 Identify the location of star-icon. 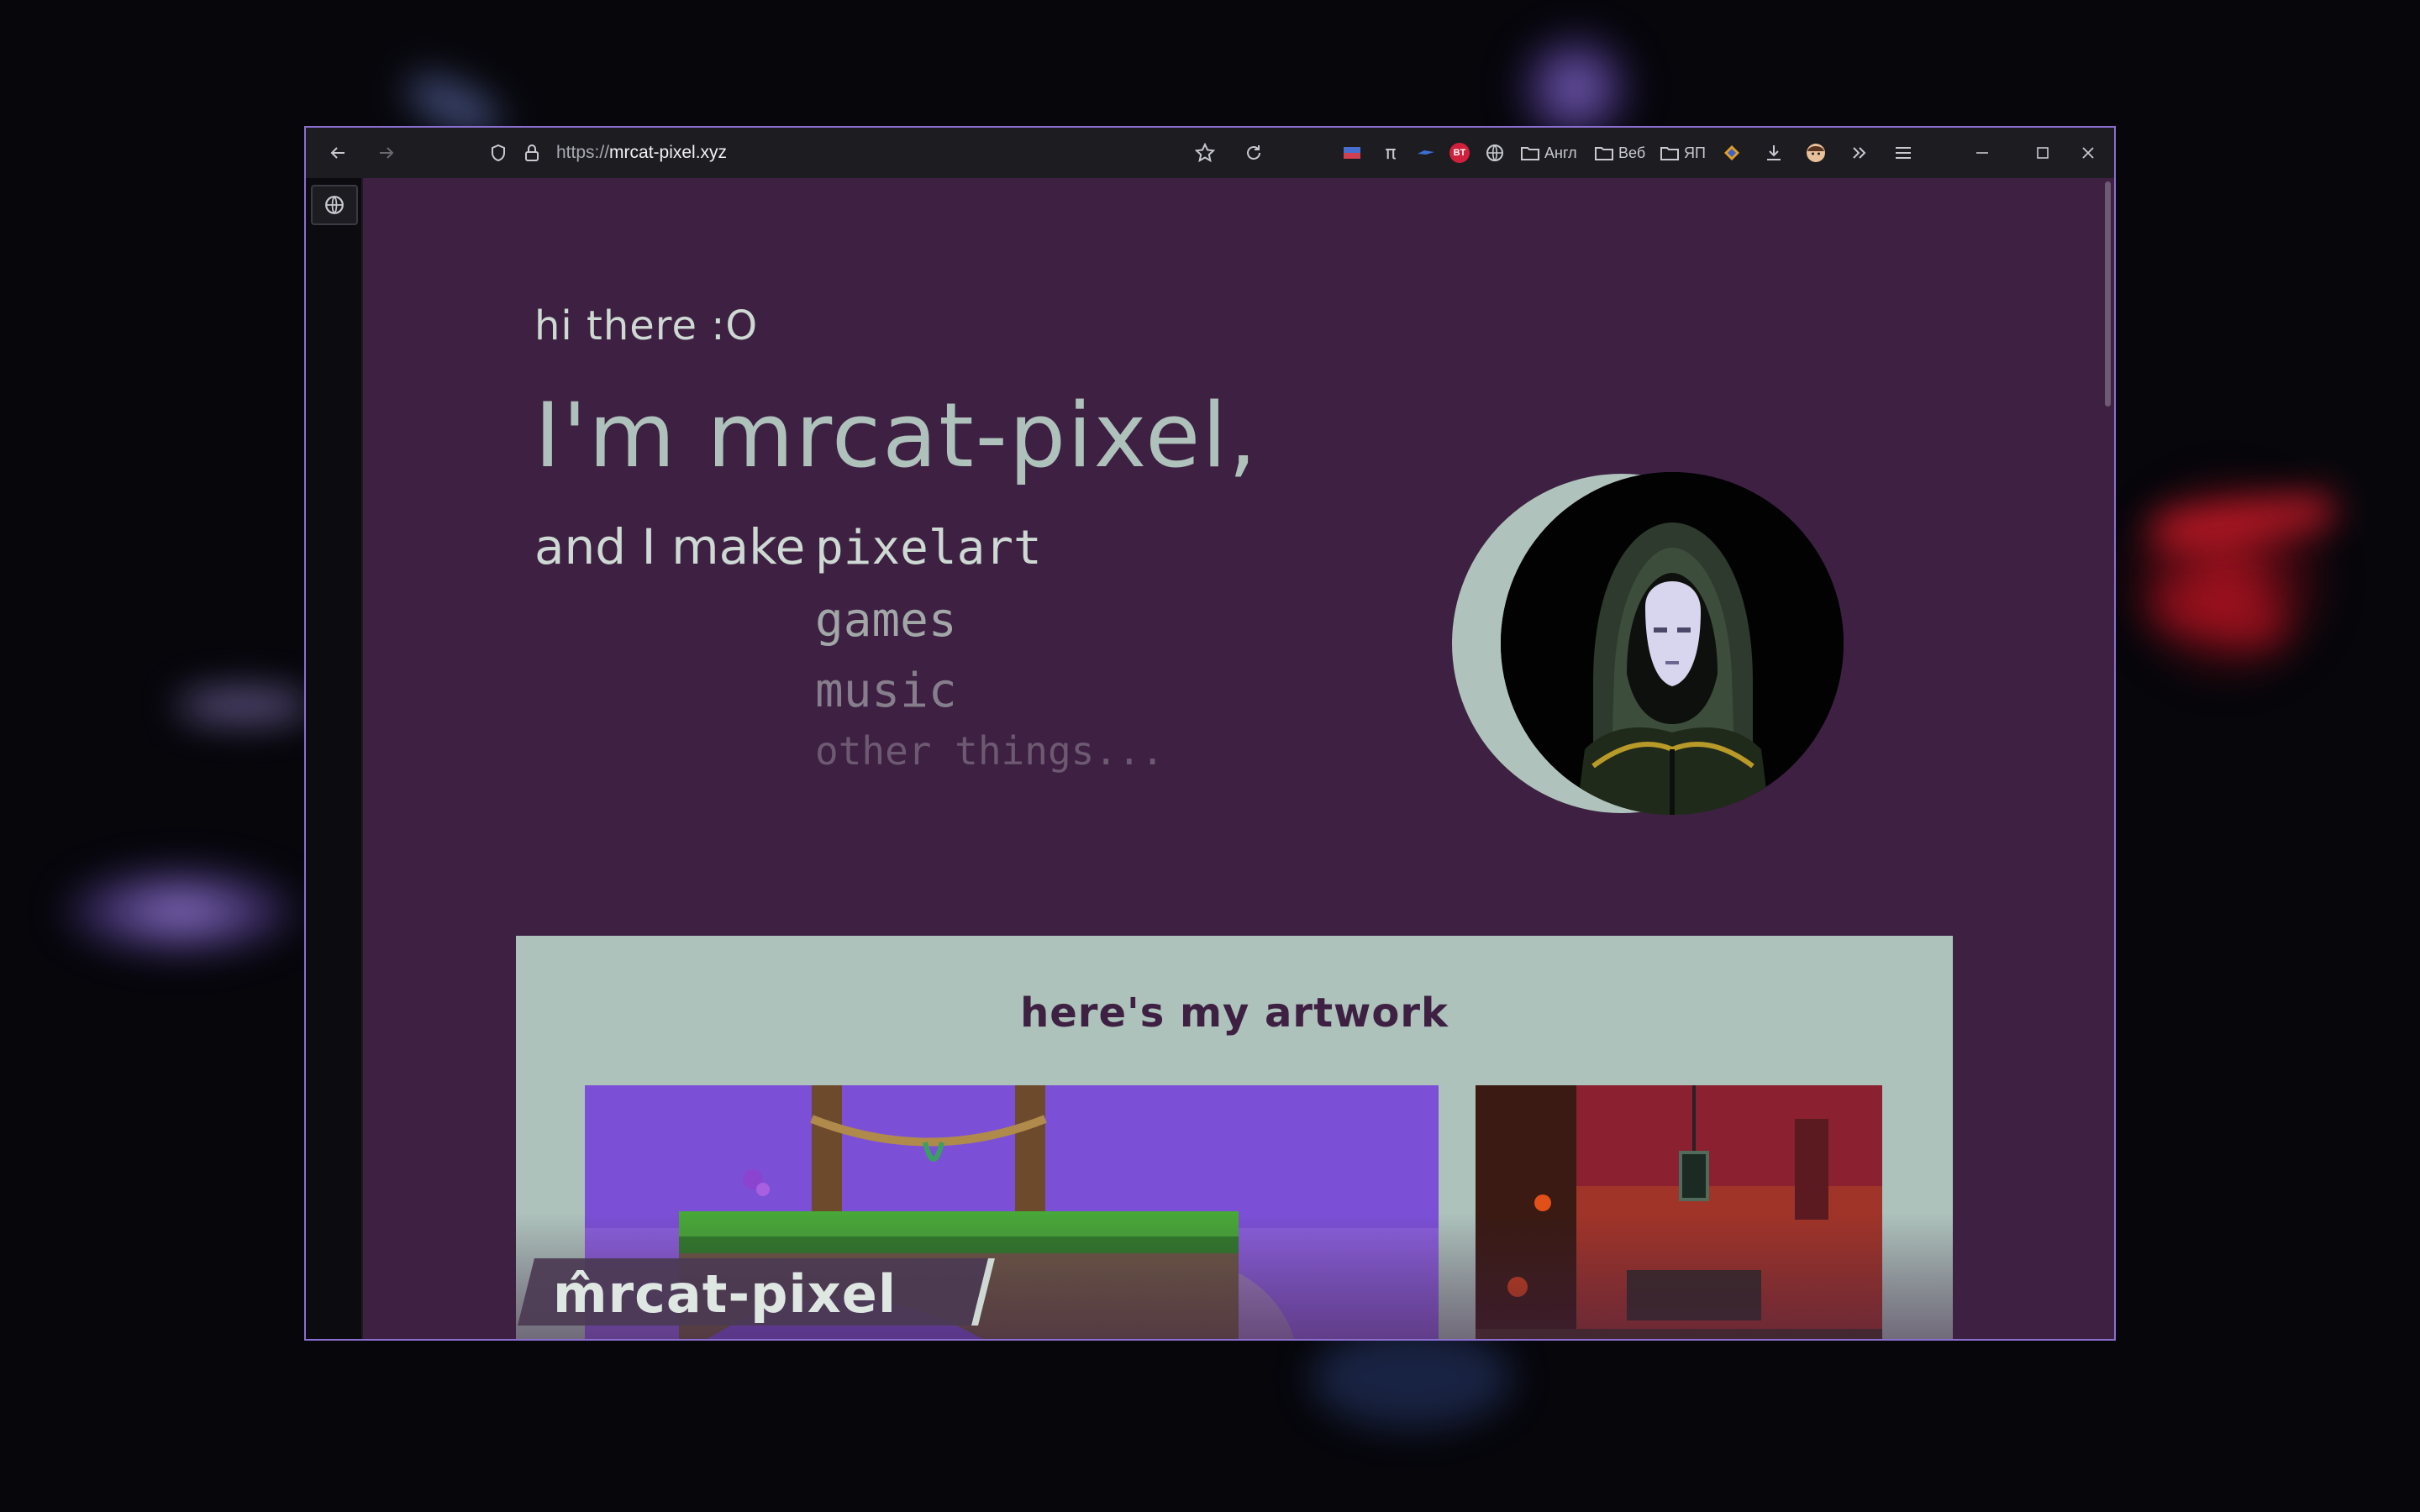
(1205, 153).